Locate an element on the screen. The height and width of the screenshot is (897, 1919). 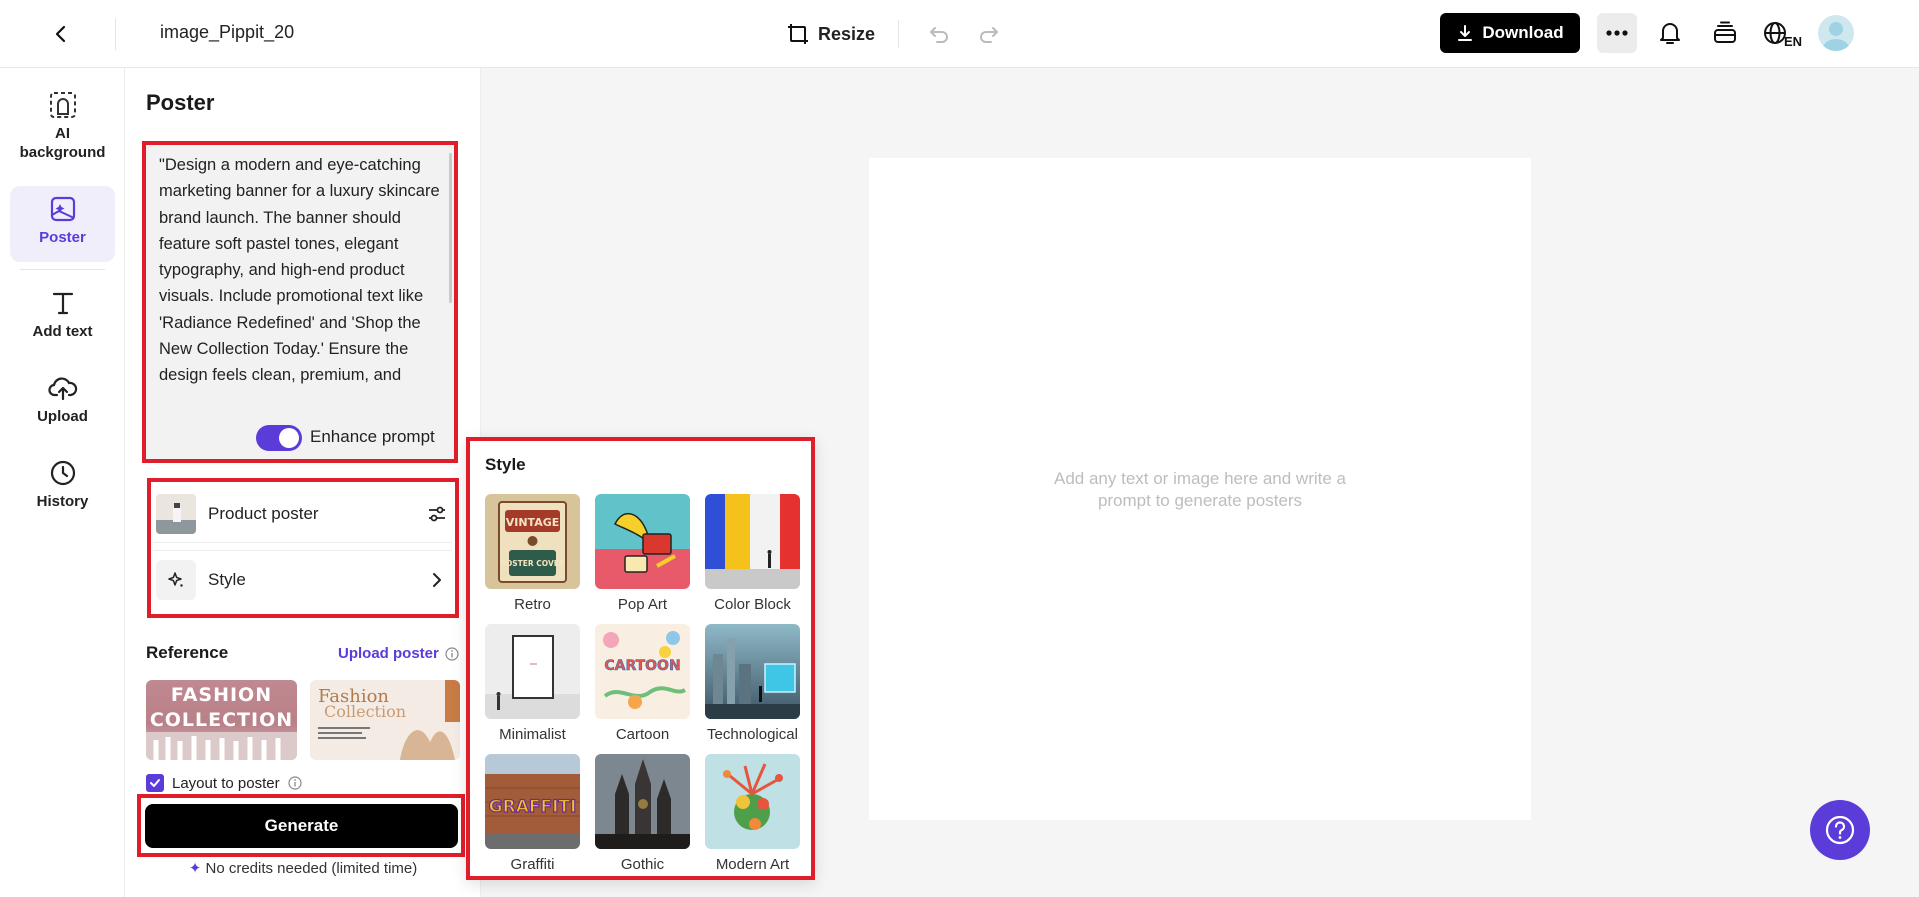
user-avatar-icon is located at coordinates (1836, 36).